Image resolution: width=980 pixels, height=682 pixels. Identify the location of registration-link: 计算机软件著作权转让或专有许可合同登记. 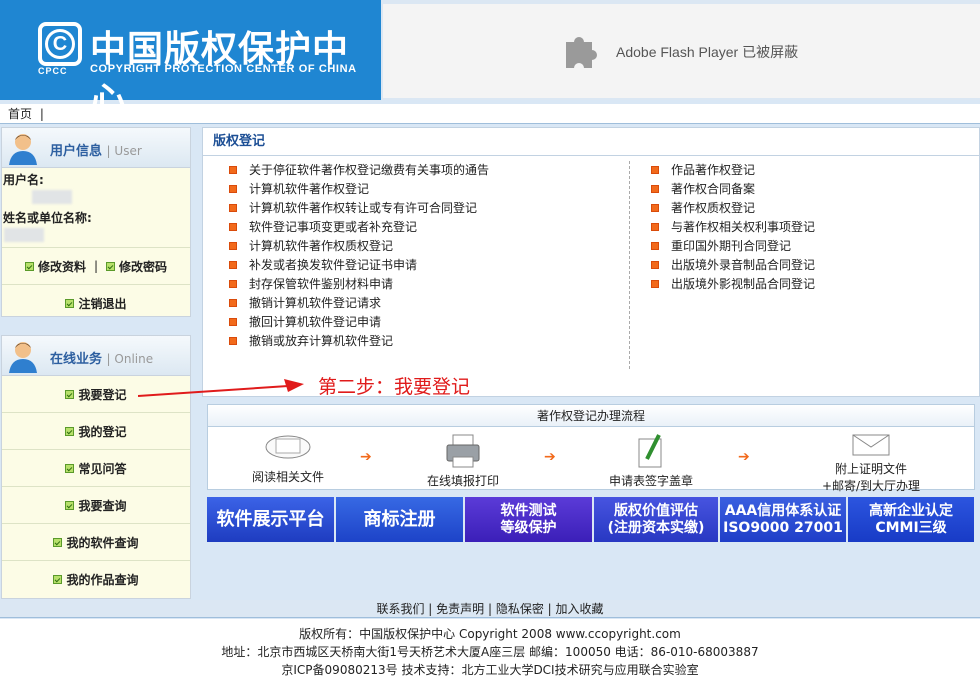
(359, 208).